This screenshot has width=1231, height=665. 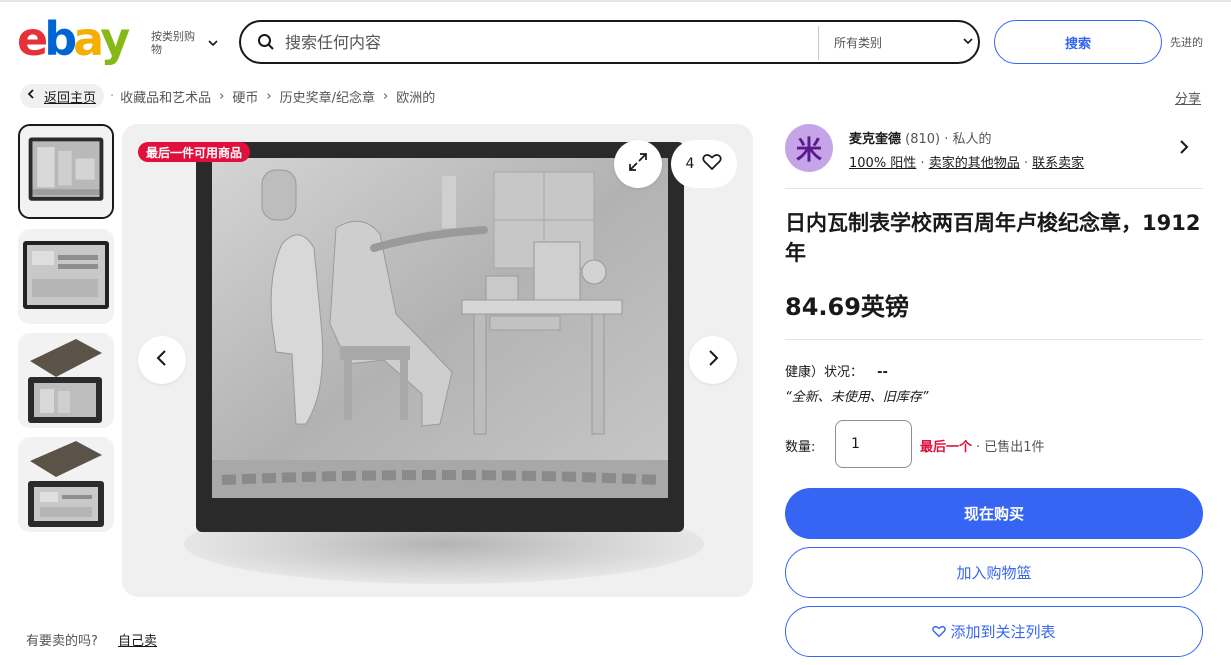 What do you see at coordinates (227, 96) in the screenshot?
I see `breadcrumb: 返回主页 · 收藏品和艺术品 › 硬币 › 历史奖章/纪念章 › 欧洲的` at bounding box center [227, 96].